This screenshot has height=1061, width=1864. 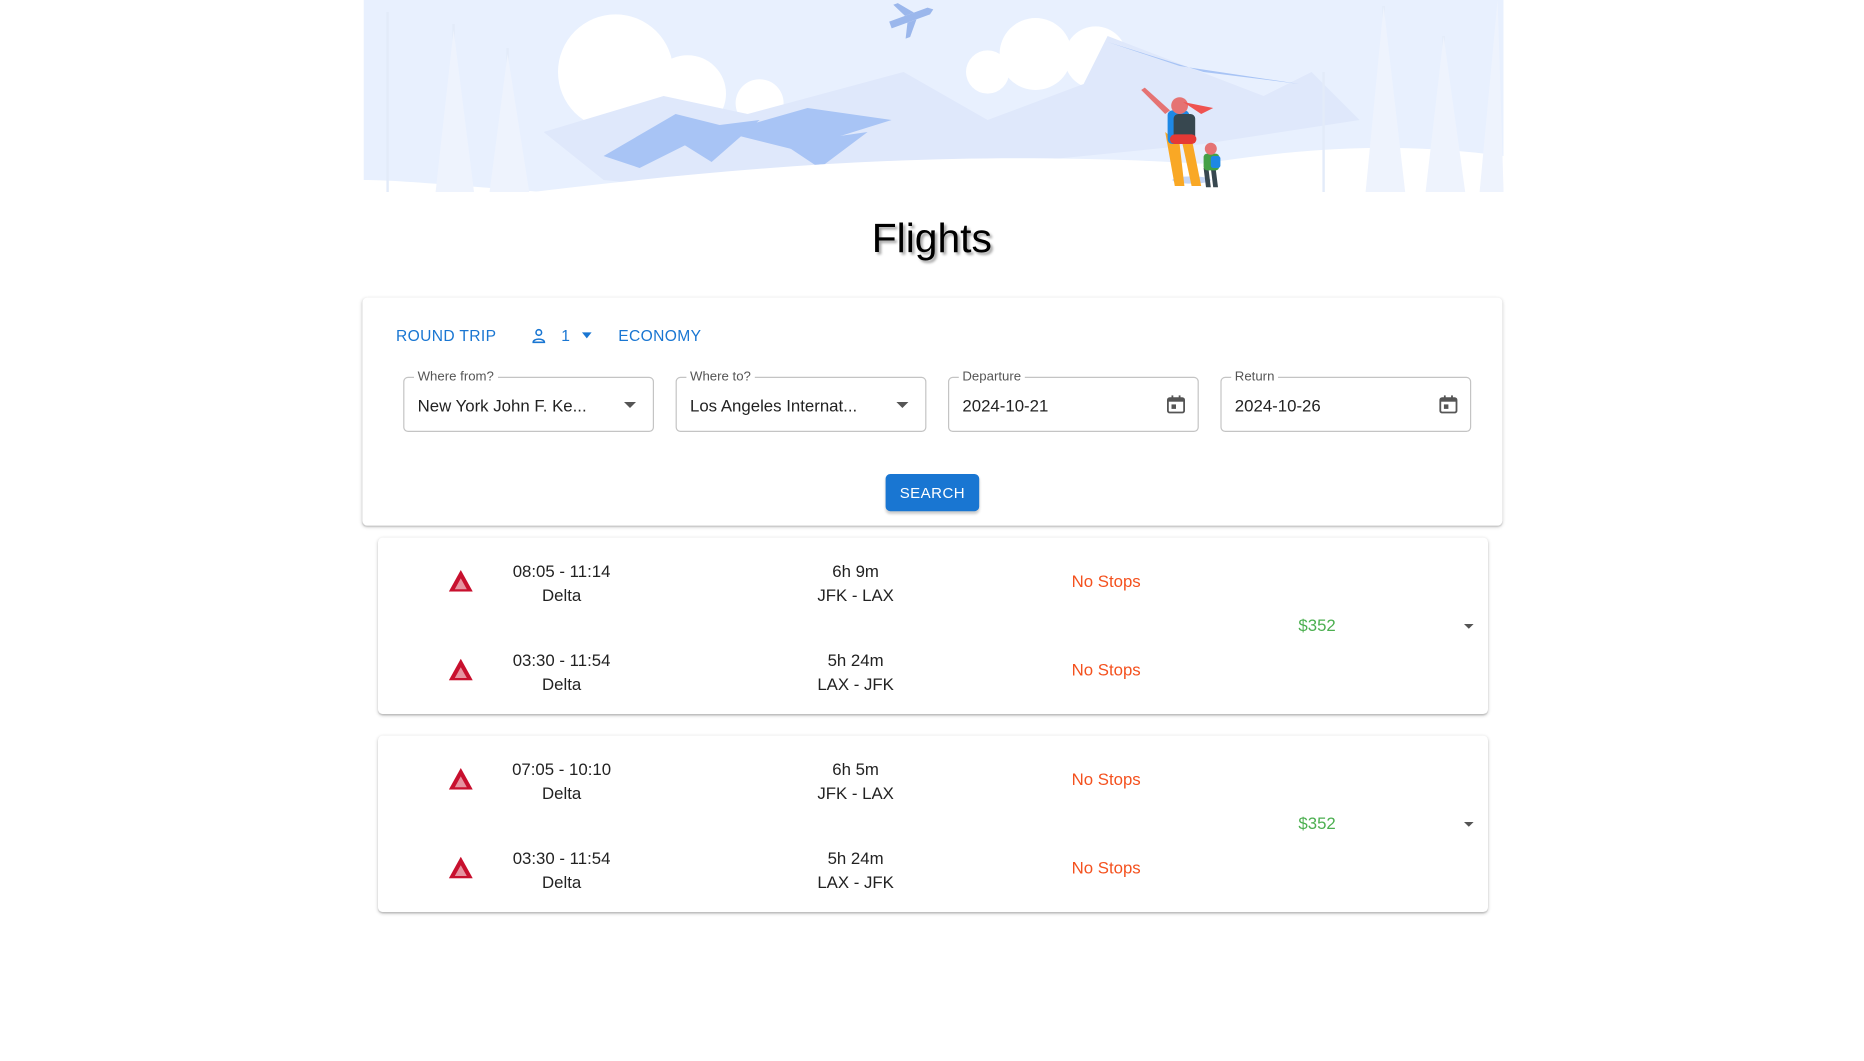 What do you see at coordinates (562, 769) in the screenshot?
I see `departure-arrival-times: 07:05 - 10:10` at bounding box center [562, 769].